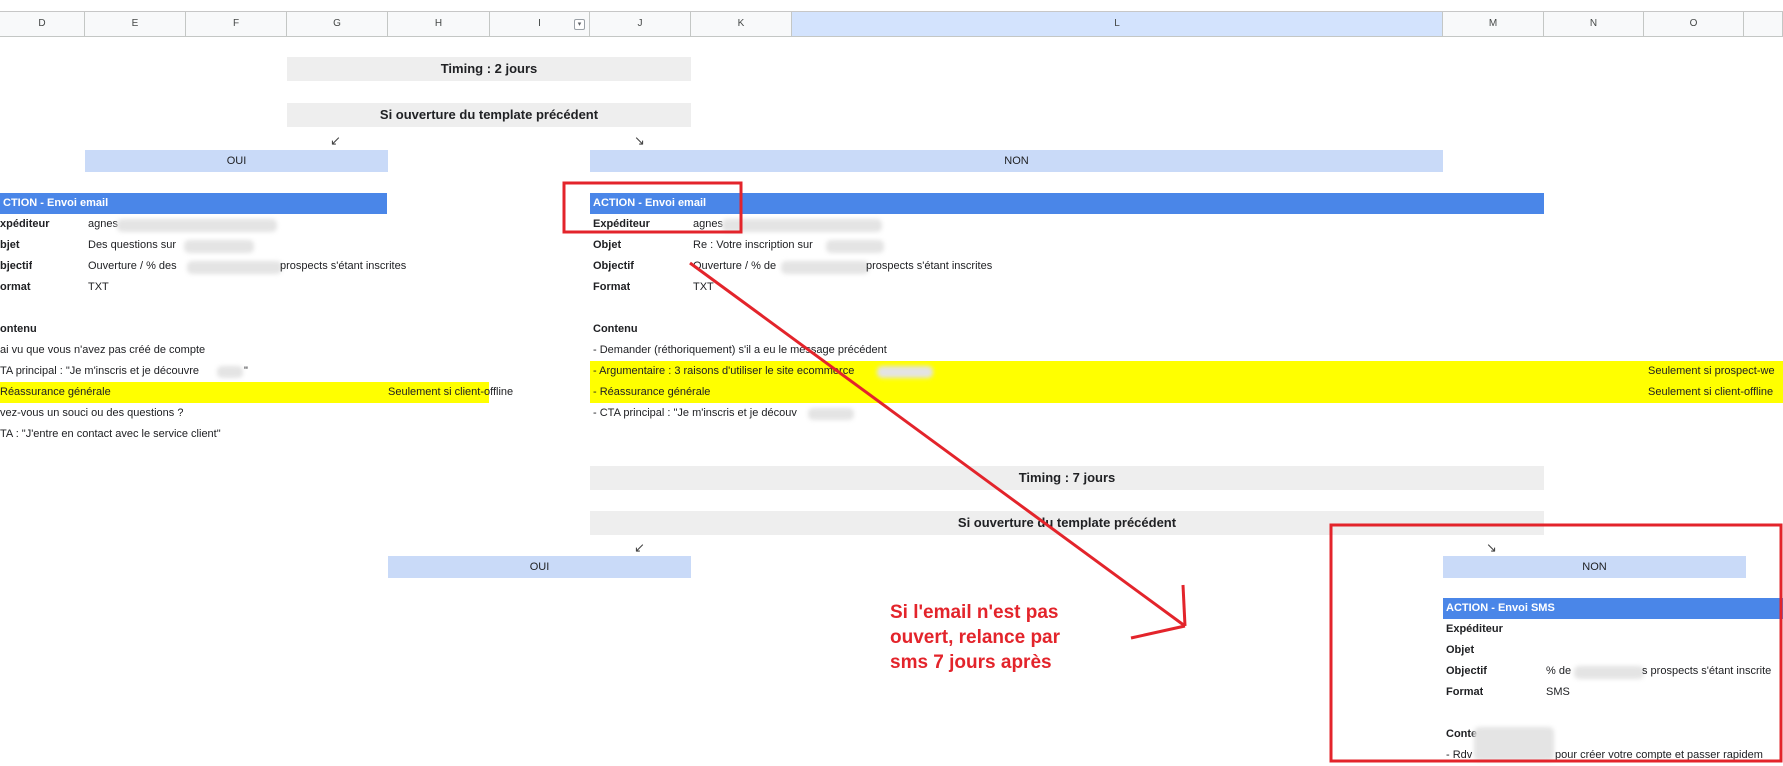 This screenshot has width=1783, height=766. Describe the element at coordinates (489, 69) in the screenshot. I see `timing-2-jours-band: Timing : 2 jours` at that location.